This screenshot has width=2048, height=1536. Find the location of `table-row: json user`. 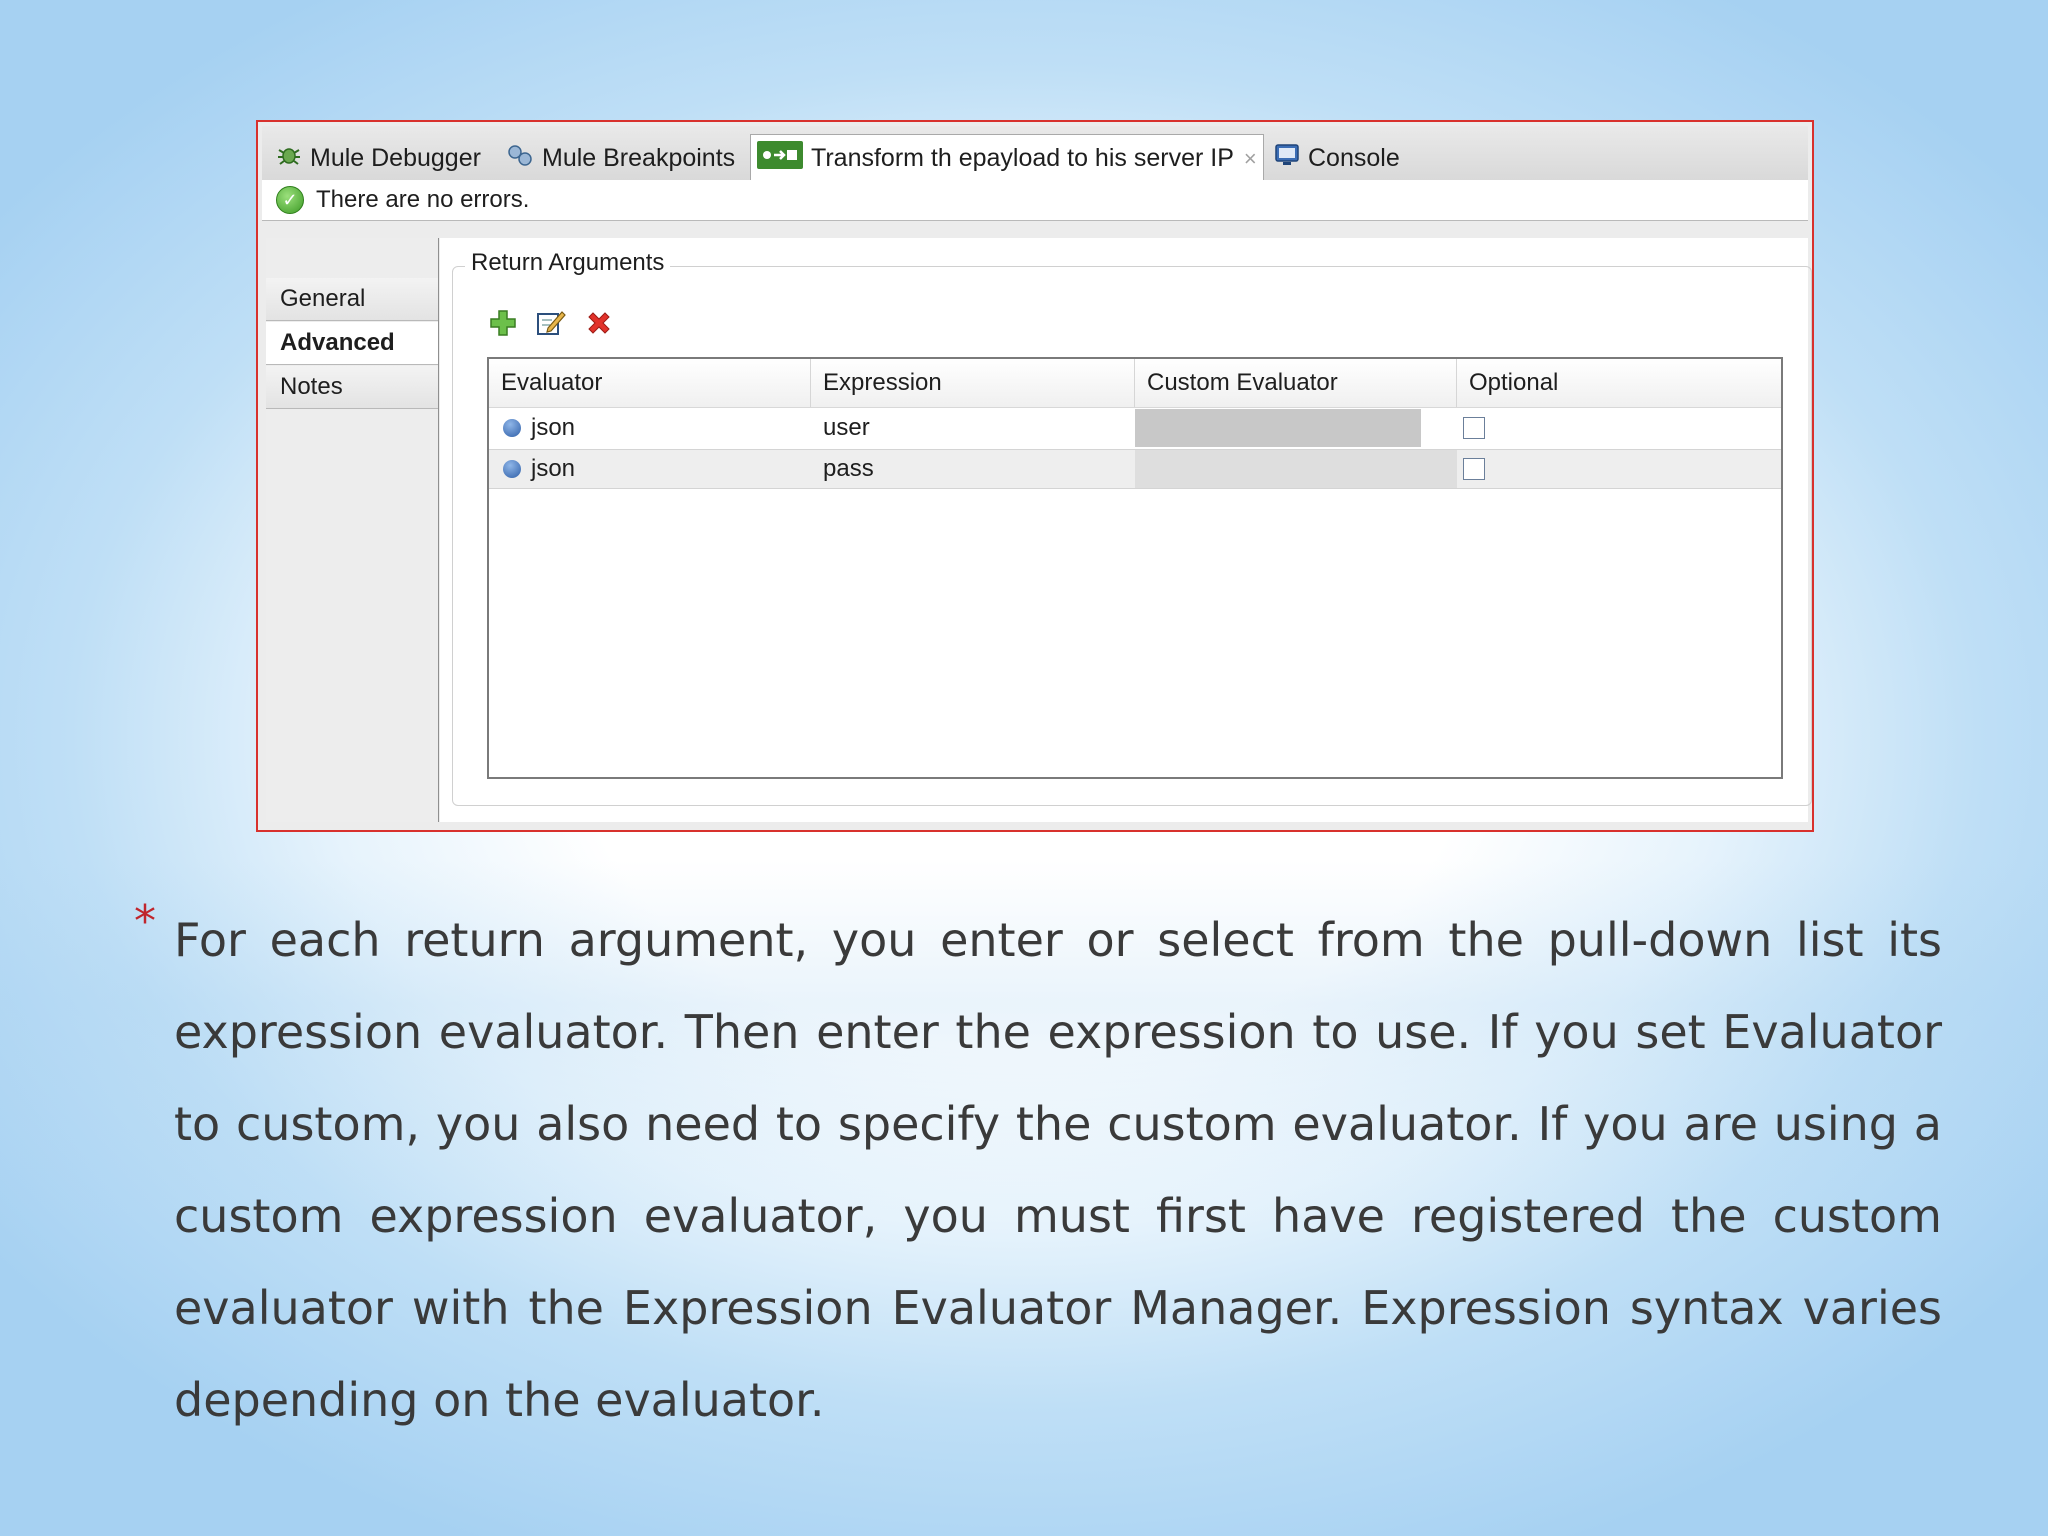

table-row: json user is located at coordinates (1135, 428).